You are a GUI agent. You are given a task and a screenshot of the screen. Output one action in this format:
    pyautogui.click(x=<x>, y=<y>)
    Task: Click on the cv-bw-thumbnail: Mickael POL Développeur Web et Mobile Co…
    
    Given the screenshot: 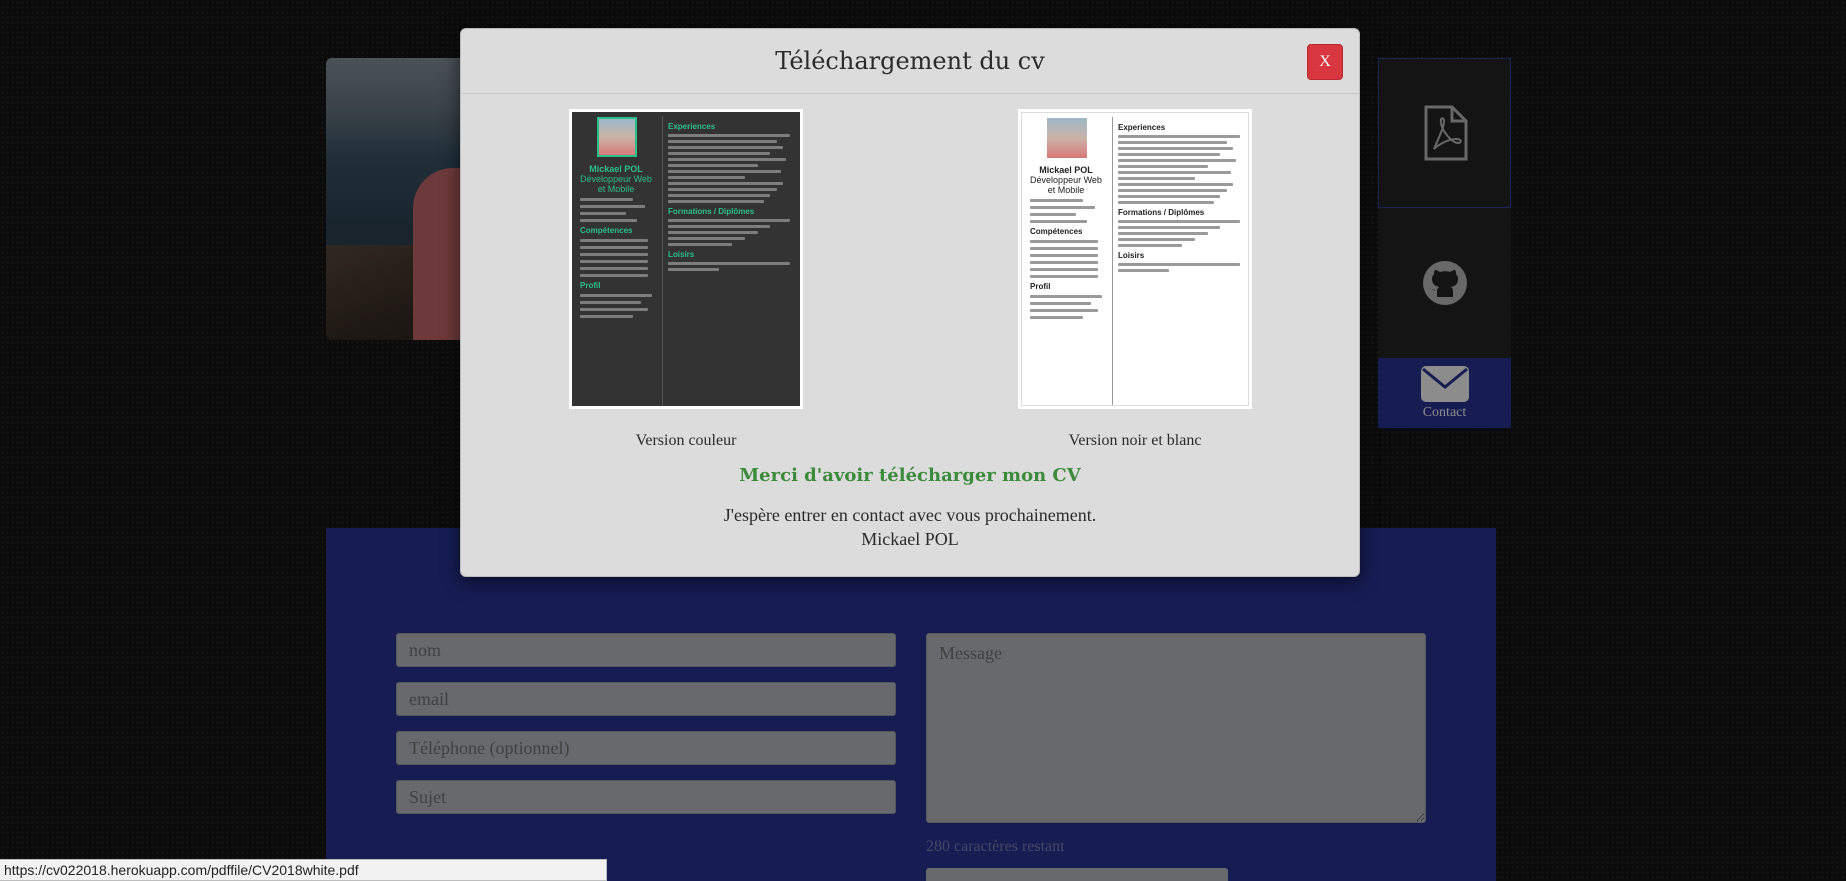 What is the action you would take?
    pyautogui.click(x=1135, y=259)
    